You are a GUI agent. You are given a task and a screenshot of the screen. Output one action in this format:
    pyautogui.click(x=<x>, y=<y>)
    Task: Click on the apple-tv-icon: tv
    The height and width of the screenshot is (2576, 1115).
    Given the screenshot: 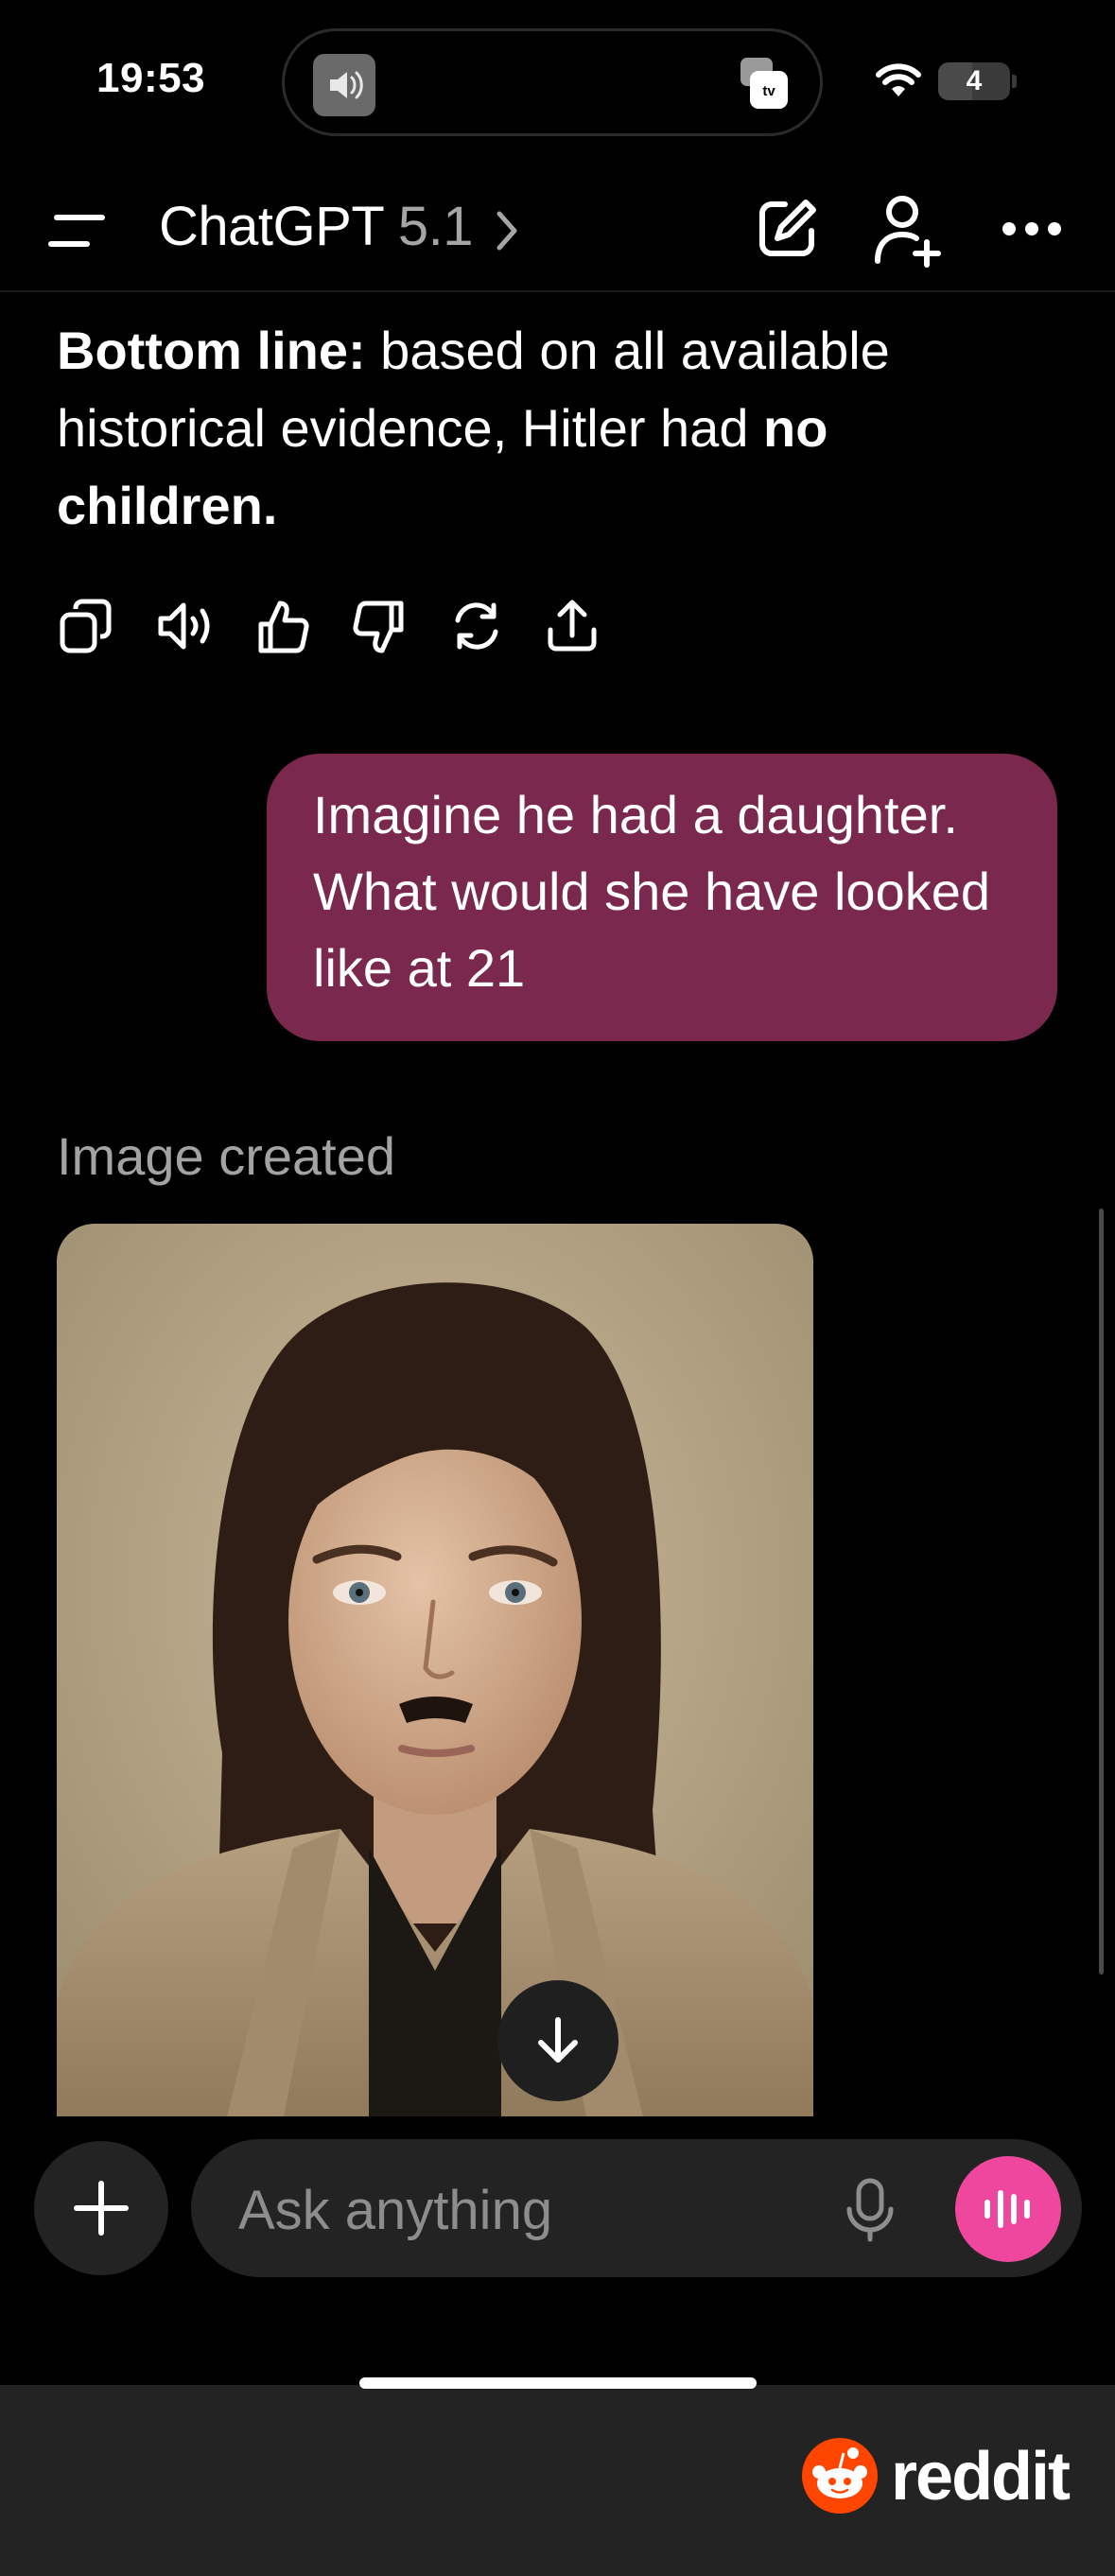 What is the action you would take?
    pyautogui.click(x=764, y=83)
    